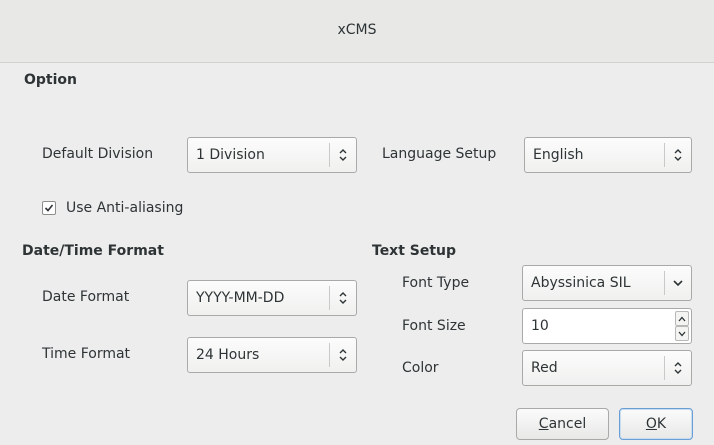  What do you see at coordinates (540, 326) in the screenshot?
I see `font-size-value: 10` at bounding box center [540, 326].